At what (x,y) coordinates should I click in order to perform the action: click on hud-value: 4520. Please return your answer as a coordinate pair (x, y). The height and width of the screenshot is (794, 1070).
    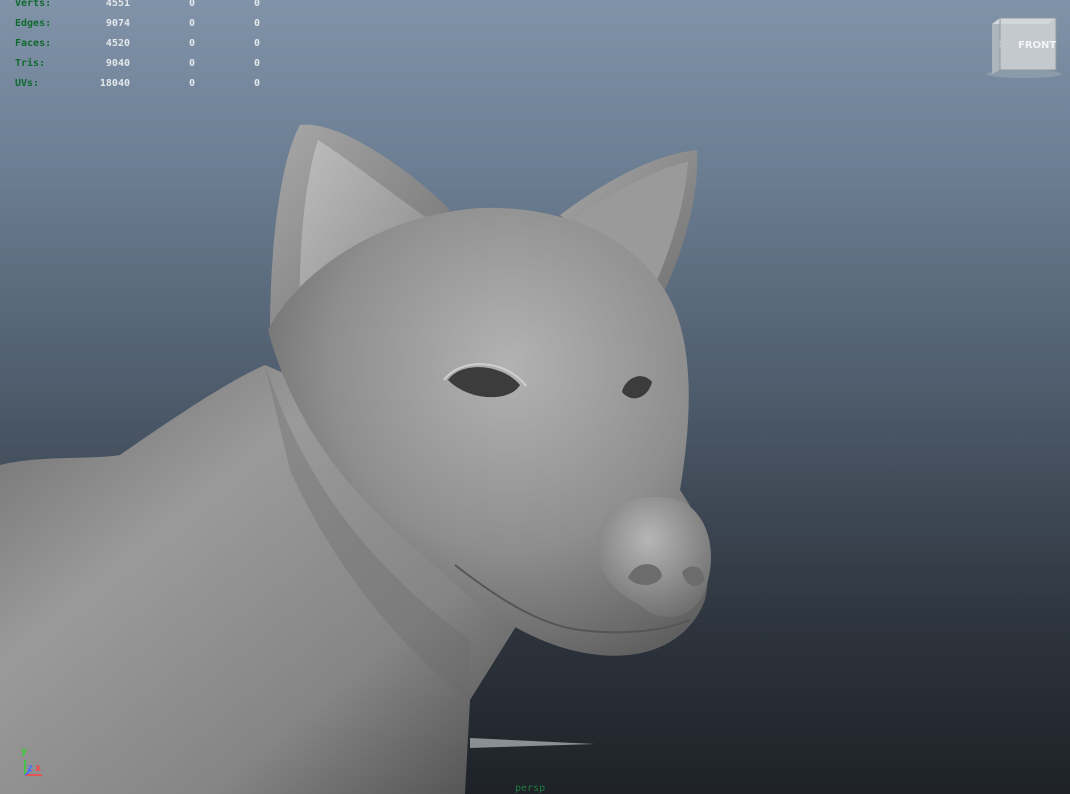
    Looking at the image, I should click on (117, 43).